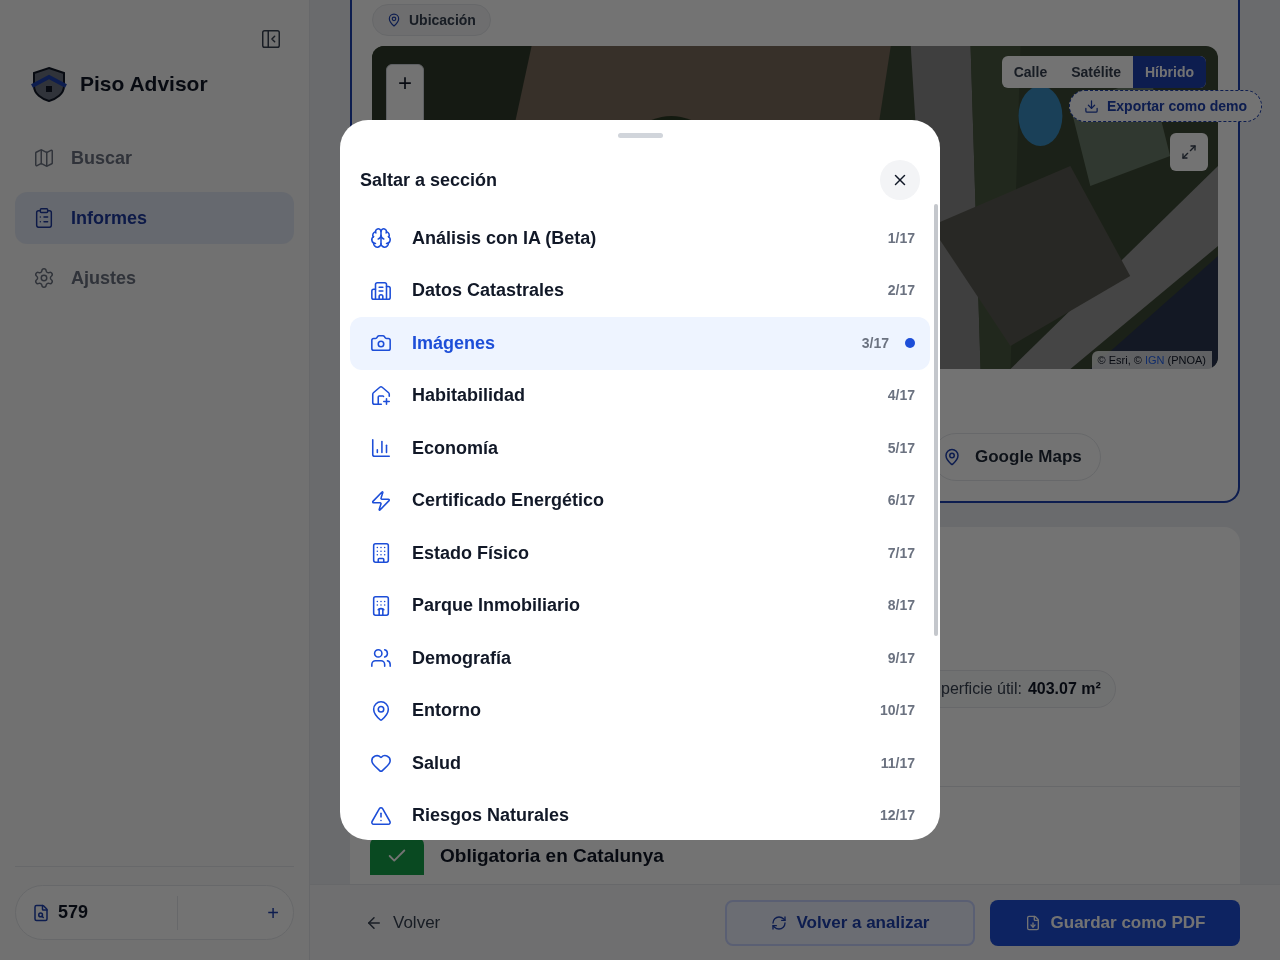 The height and width of the screenshot is (960, 1280). I want to click on dialog-title: Saltar a sección, so click(429, 180).